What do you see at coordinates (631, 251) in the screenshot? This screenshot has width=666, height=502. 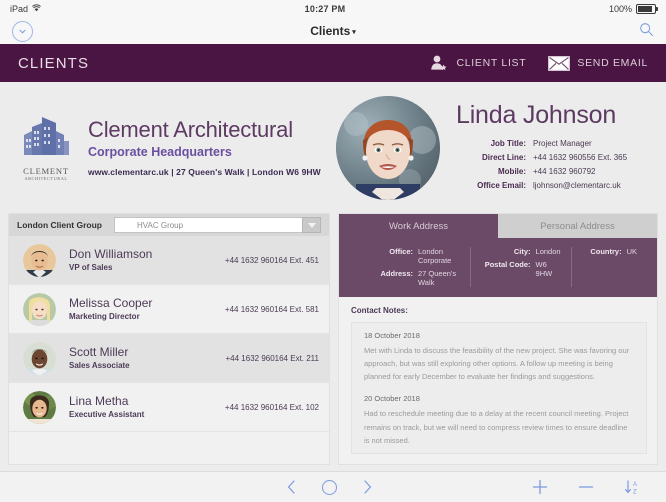 I see `country-value: UK` at bounding box center [631, 251].